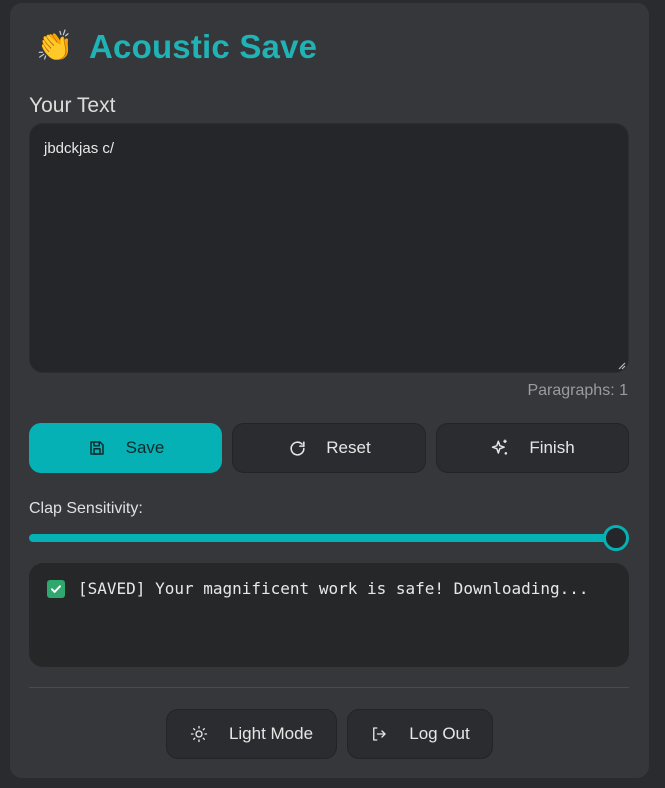 Image resolution: width=665 pixels, height=788 pixels. I want to click on logout-icon, so click(379, 734).